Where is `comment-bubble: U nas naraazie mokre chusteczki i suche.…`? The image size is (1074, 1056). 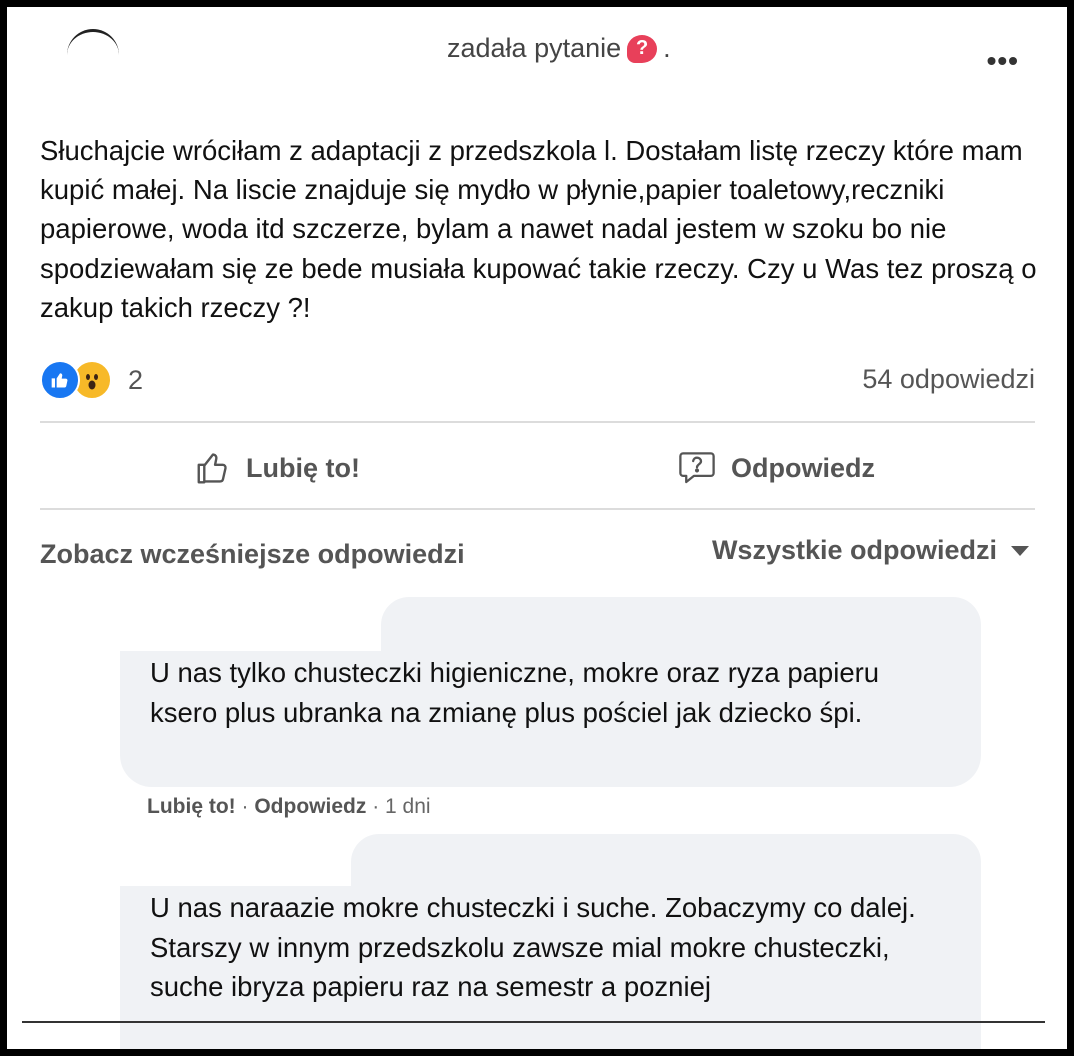
comment-bubble: U nas naraazie mokre chusteczki i suche.… is located at coordinates (550, 967).